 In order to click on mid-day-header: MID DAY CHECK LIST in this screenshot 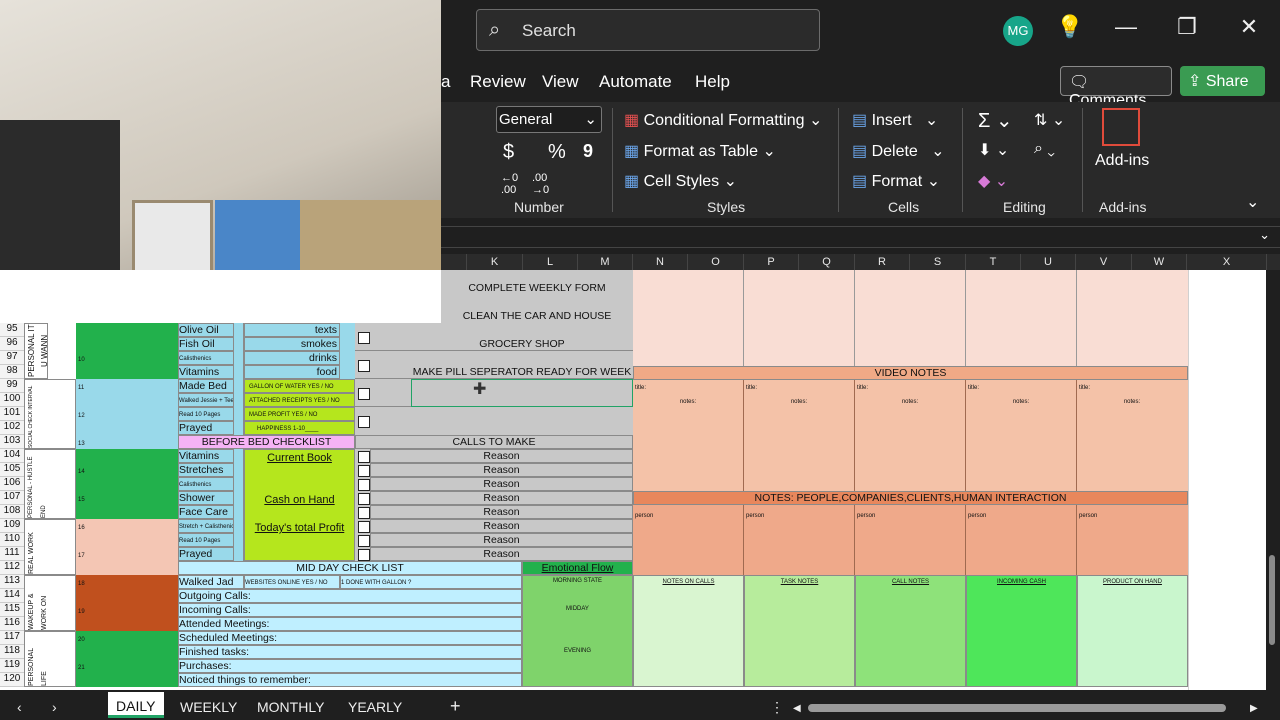, I will do `click(350, 568)`.